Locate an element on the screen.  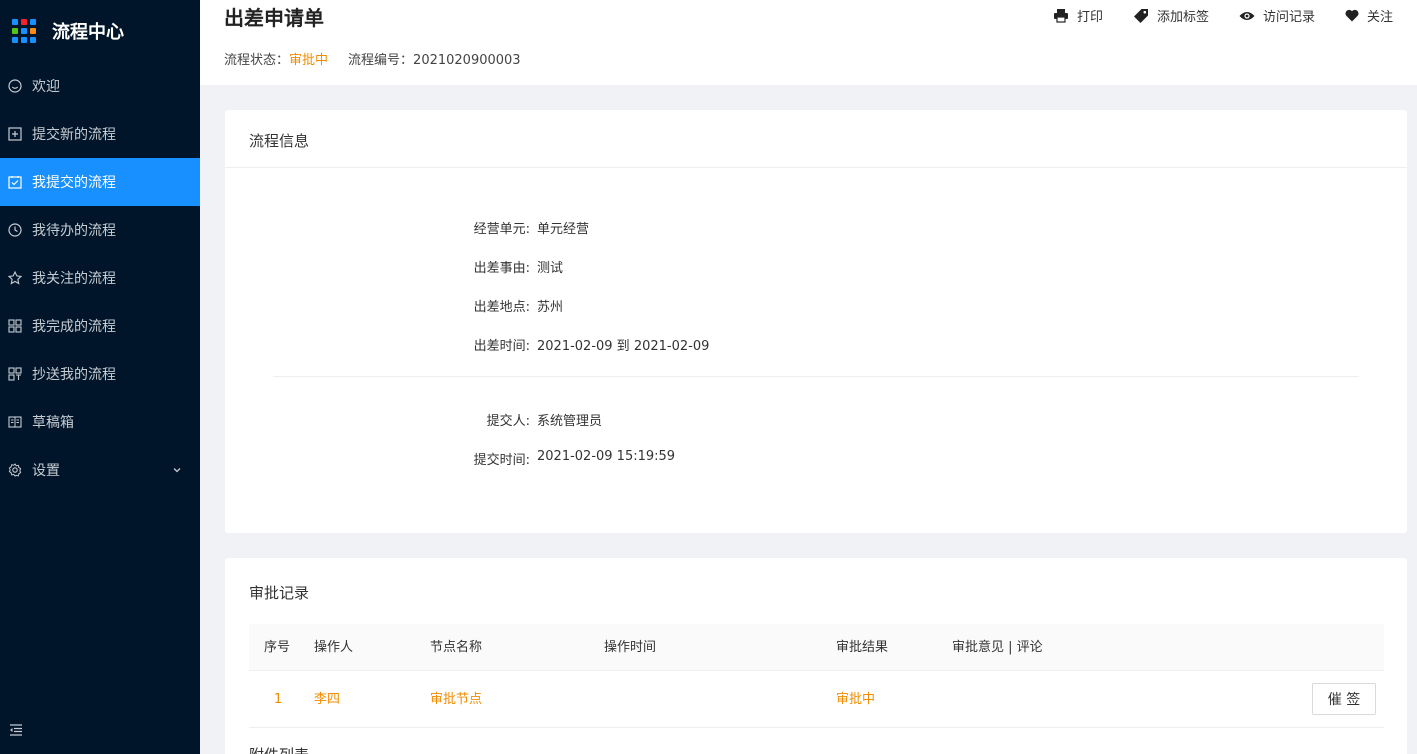
follow-button: 关注 is located at coordinates (1369, 15).